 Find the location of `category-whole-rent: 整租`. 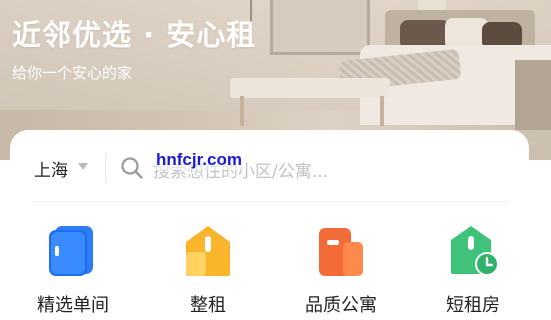

category-whole-rent: 整租 is located at coordinates (208, 271).